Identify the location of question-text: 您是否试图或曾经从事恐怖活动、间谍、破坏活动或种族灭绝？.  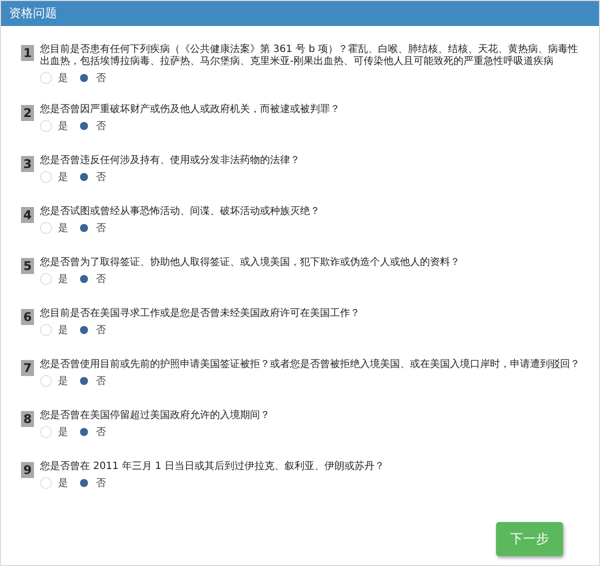
(180, 212).